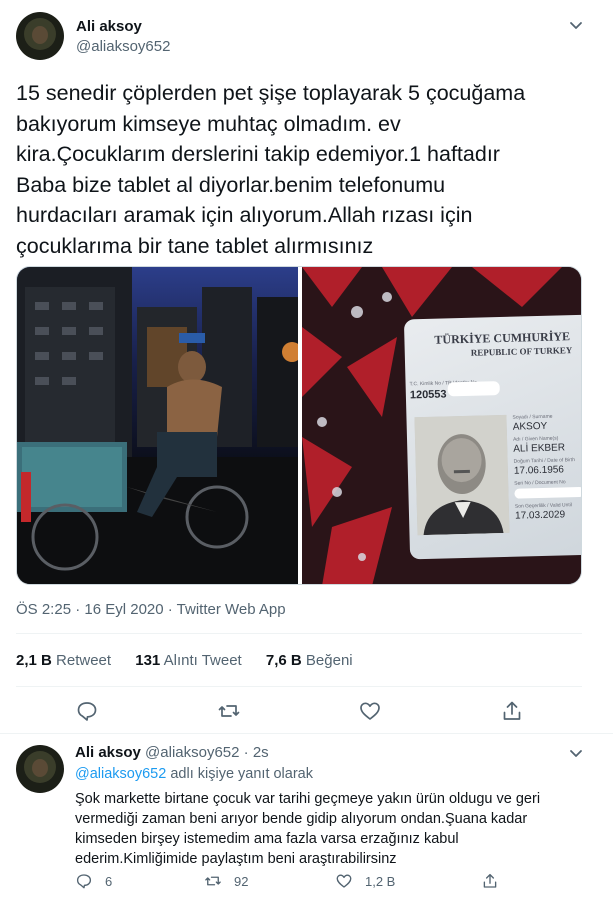  What do you see at coordinates (547, 492) in the screenshot?
I see `document-number-redaction` at bounding box center [547, 492].